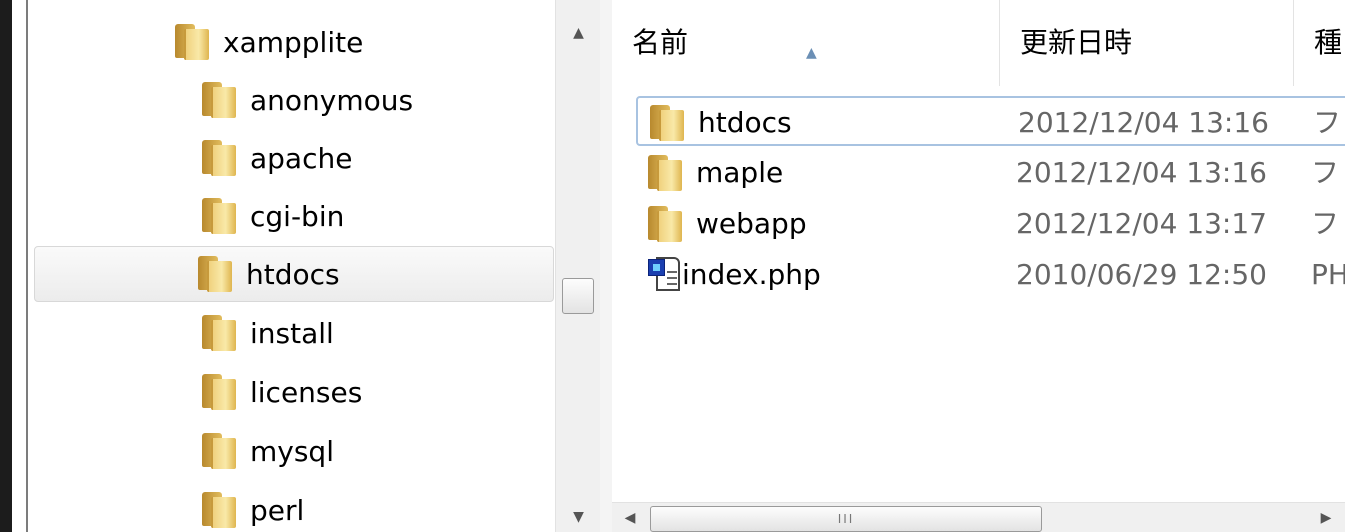 Image resolution: width=1345 pixels, height=532 pixels. I want to click on tree-item-cgi-bin: cgi-bin, so click(273, 216).